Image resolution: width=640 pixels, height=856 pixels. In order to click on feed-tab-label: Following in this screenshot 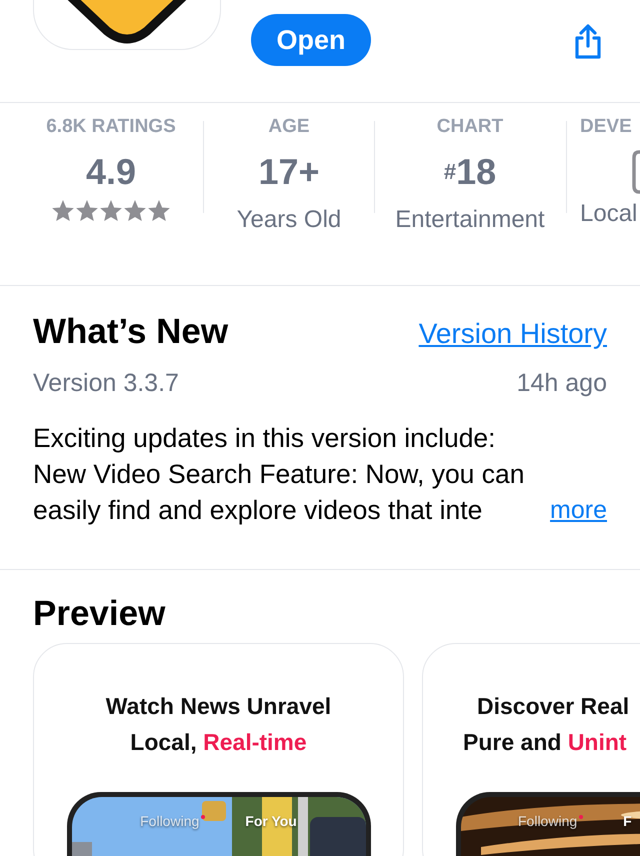, I will do `click(170, 821)`.